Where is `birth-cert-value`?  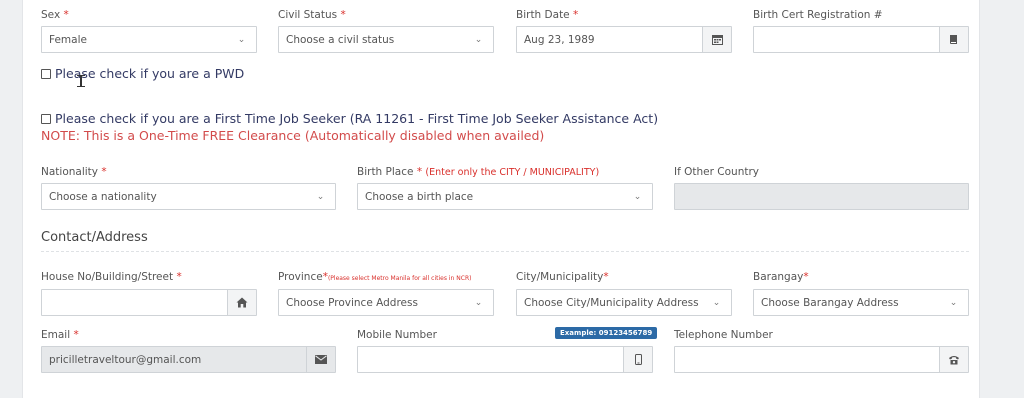 birth-cert-value is located at coordinates (846, 39).